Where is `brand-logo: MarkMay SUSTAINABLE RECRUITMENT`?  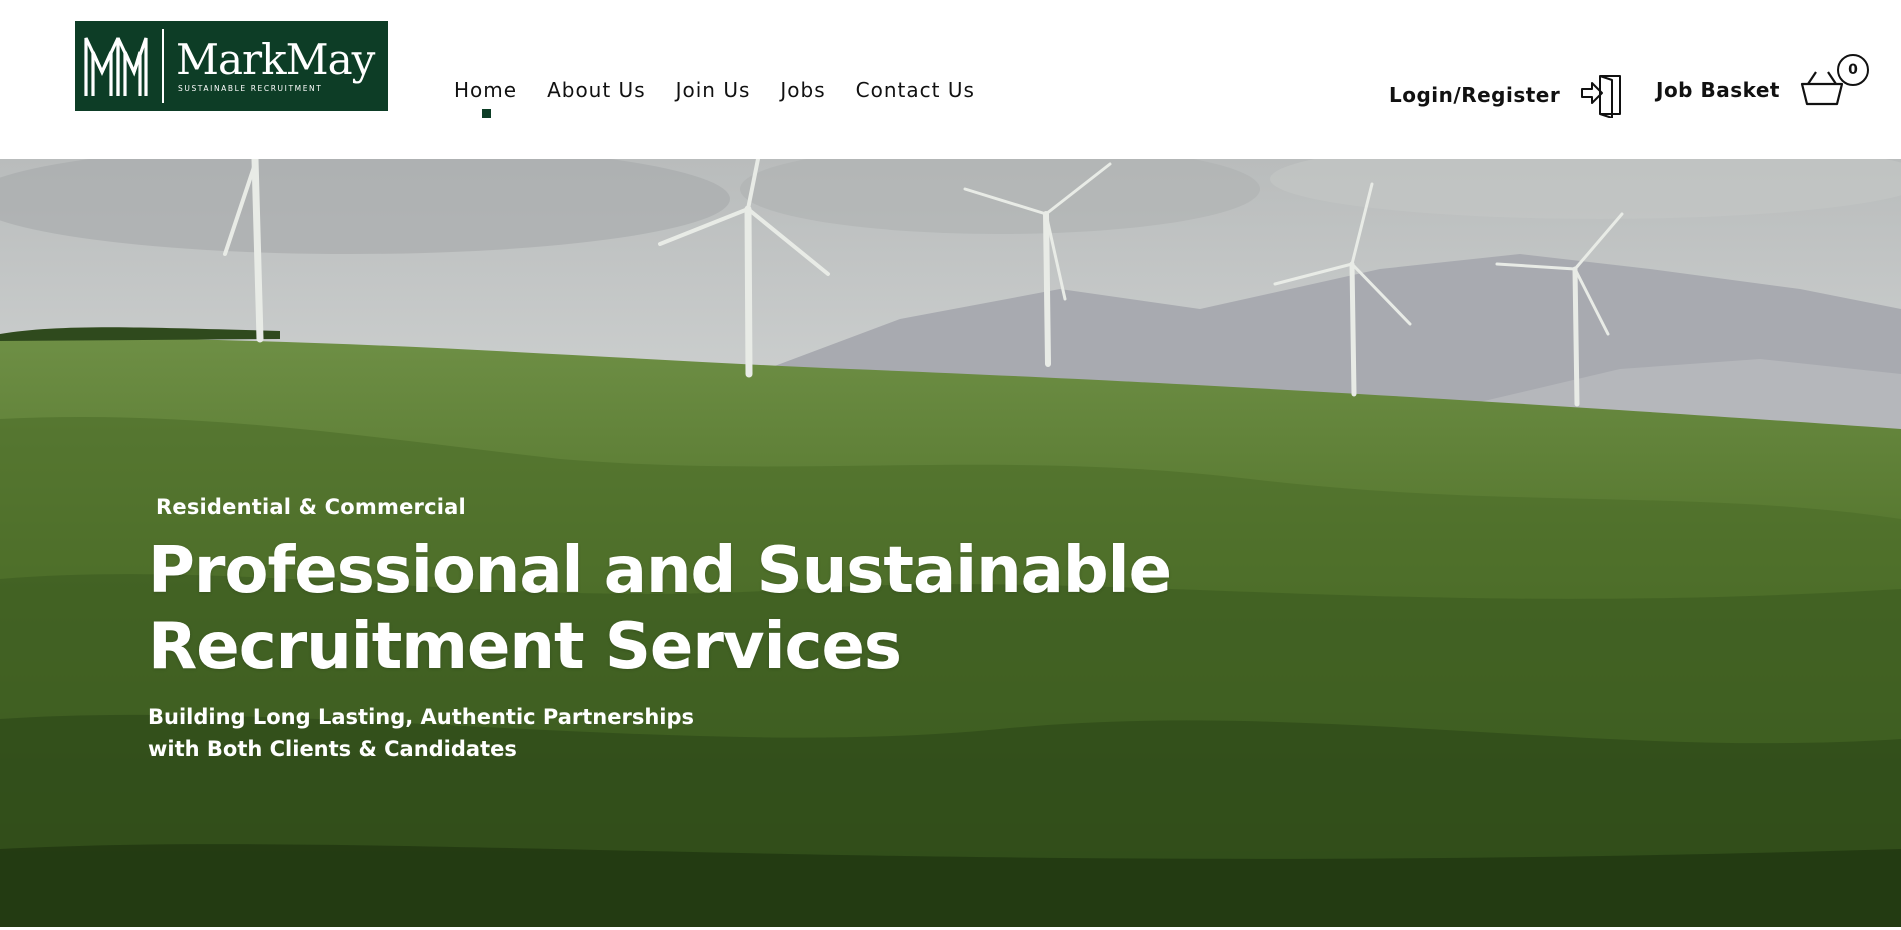 brand-logo: MarkMay SUSTAINABLE RECRUITMENT is located at coordinates (231, 66).